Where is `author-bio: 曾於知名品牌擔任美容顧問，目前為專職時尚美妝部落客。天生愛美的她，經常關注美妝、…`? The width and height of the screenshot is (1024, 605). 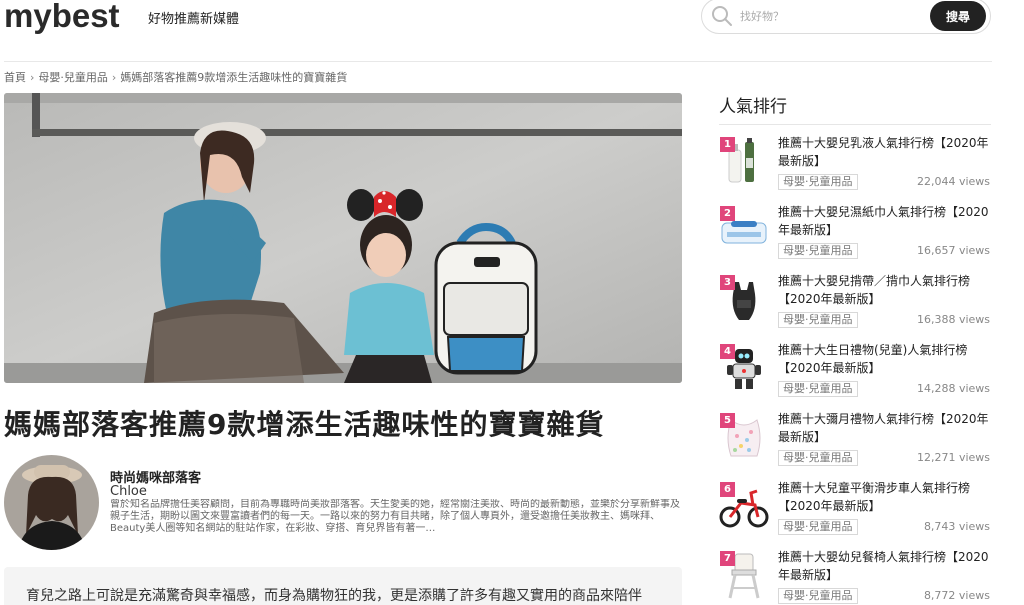
author-bio: 曾於知名品牌擔任美容顧問，目前為專職時尚美妝部落客。天生愛美的她，經常關注美妝、… is located at coordinates (395, 516).